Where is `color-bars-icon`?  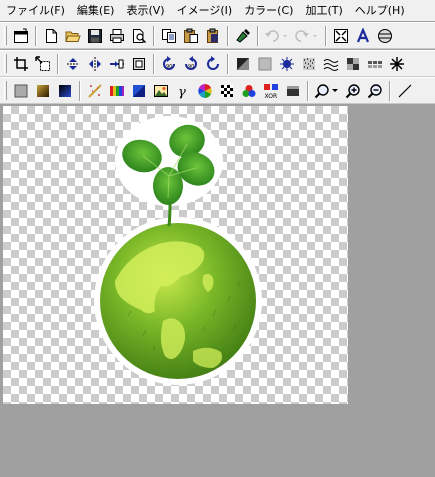 color-bars-icon is located at coordinates (117, 91).